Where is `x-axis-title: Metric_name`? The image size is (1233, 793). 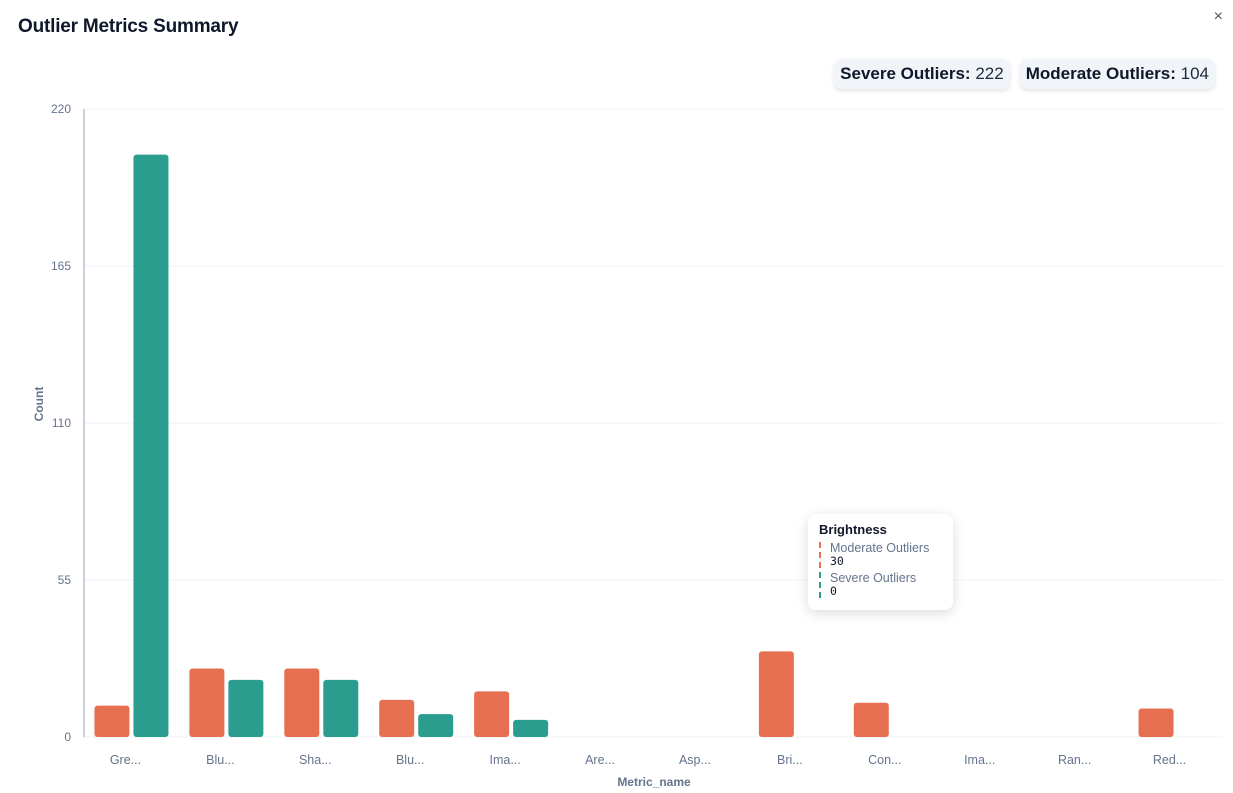
x-axis-title: Metric_name is located at coordinates (654, 782).